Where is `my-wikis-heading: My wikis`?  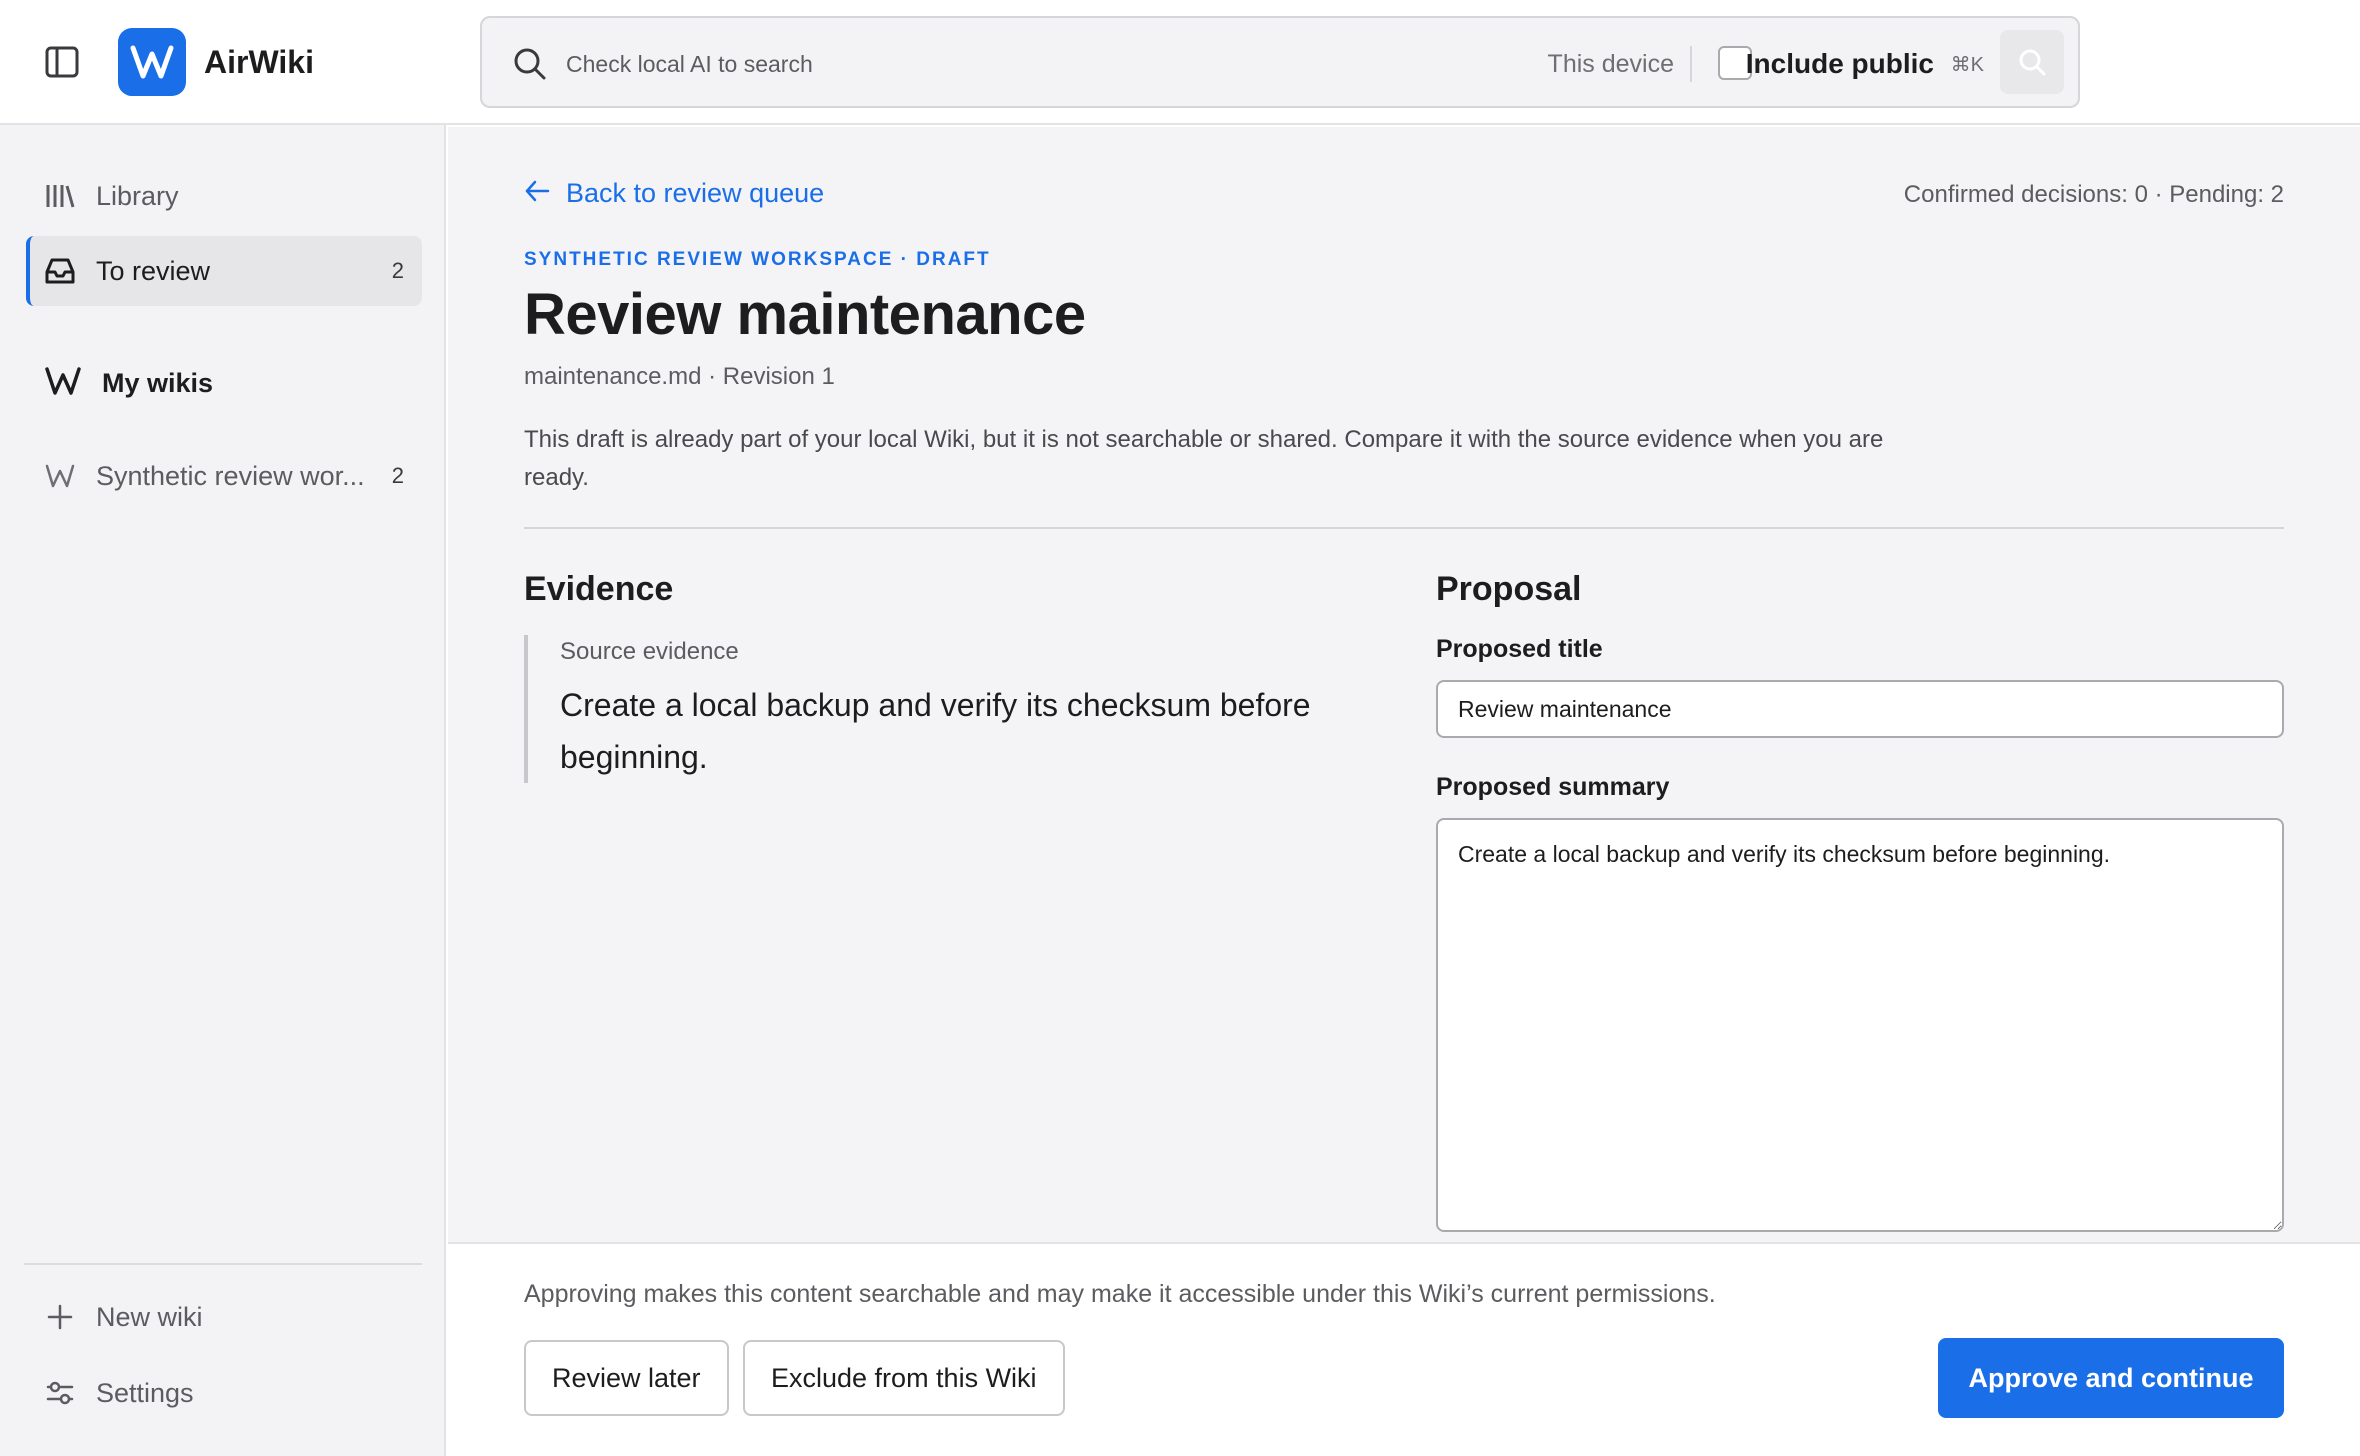 my-wikis-heading: My wikis is located at coordinates (128, 383).